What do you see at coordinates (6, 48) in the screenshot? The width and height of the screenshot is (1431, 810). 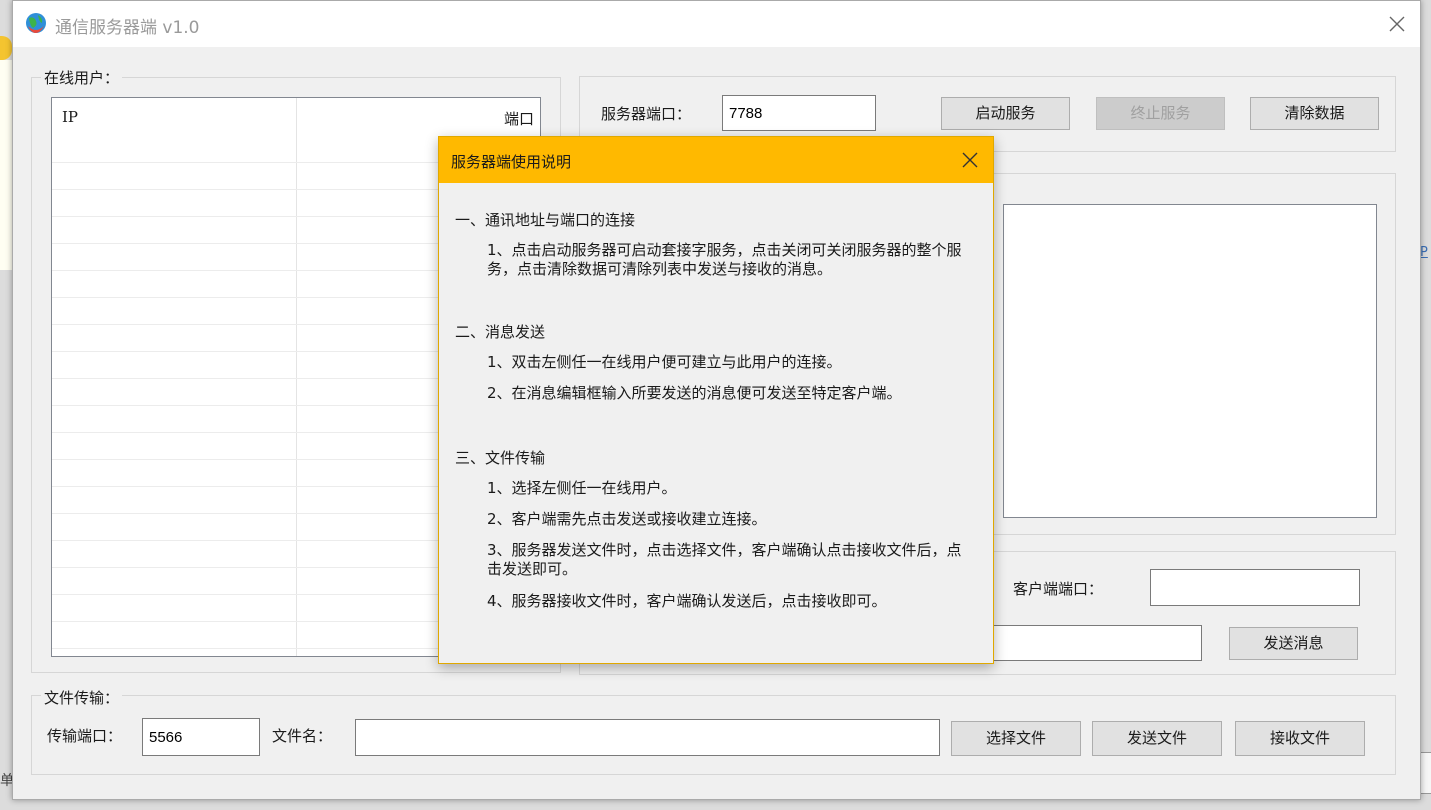 I see `background-window-fragment` at bounding box center [6, 48].